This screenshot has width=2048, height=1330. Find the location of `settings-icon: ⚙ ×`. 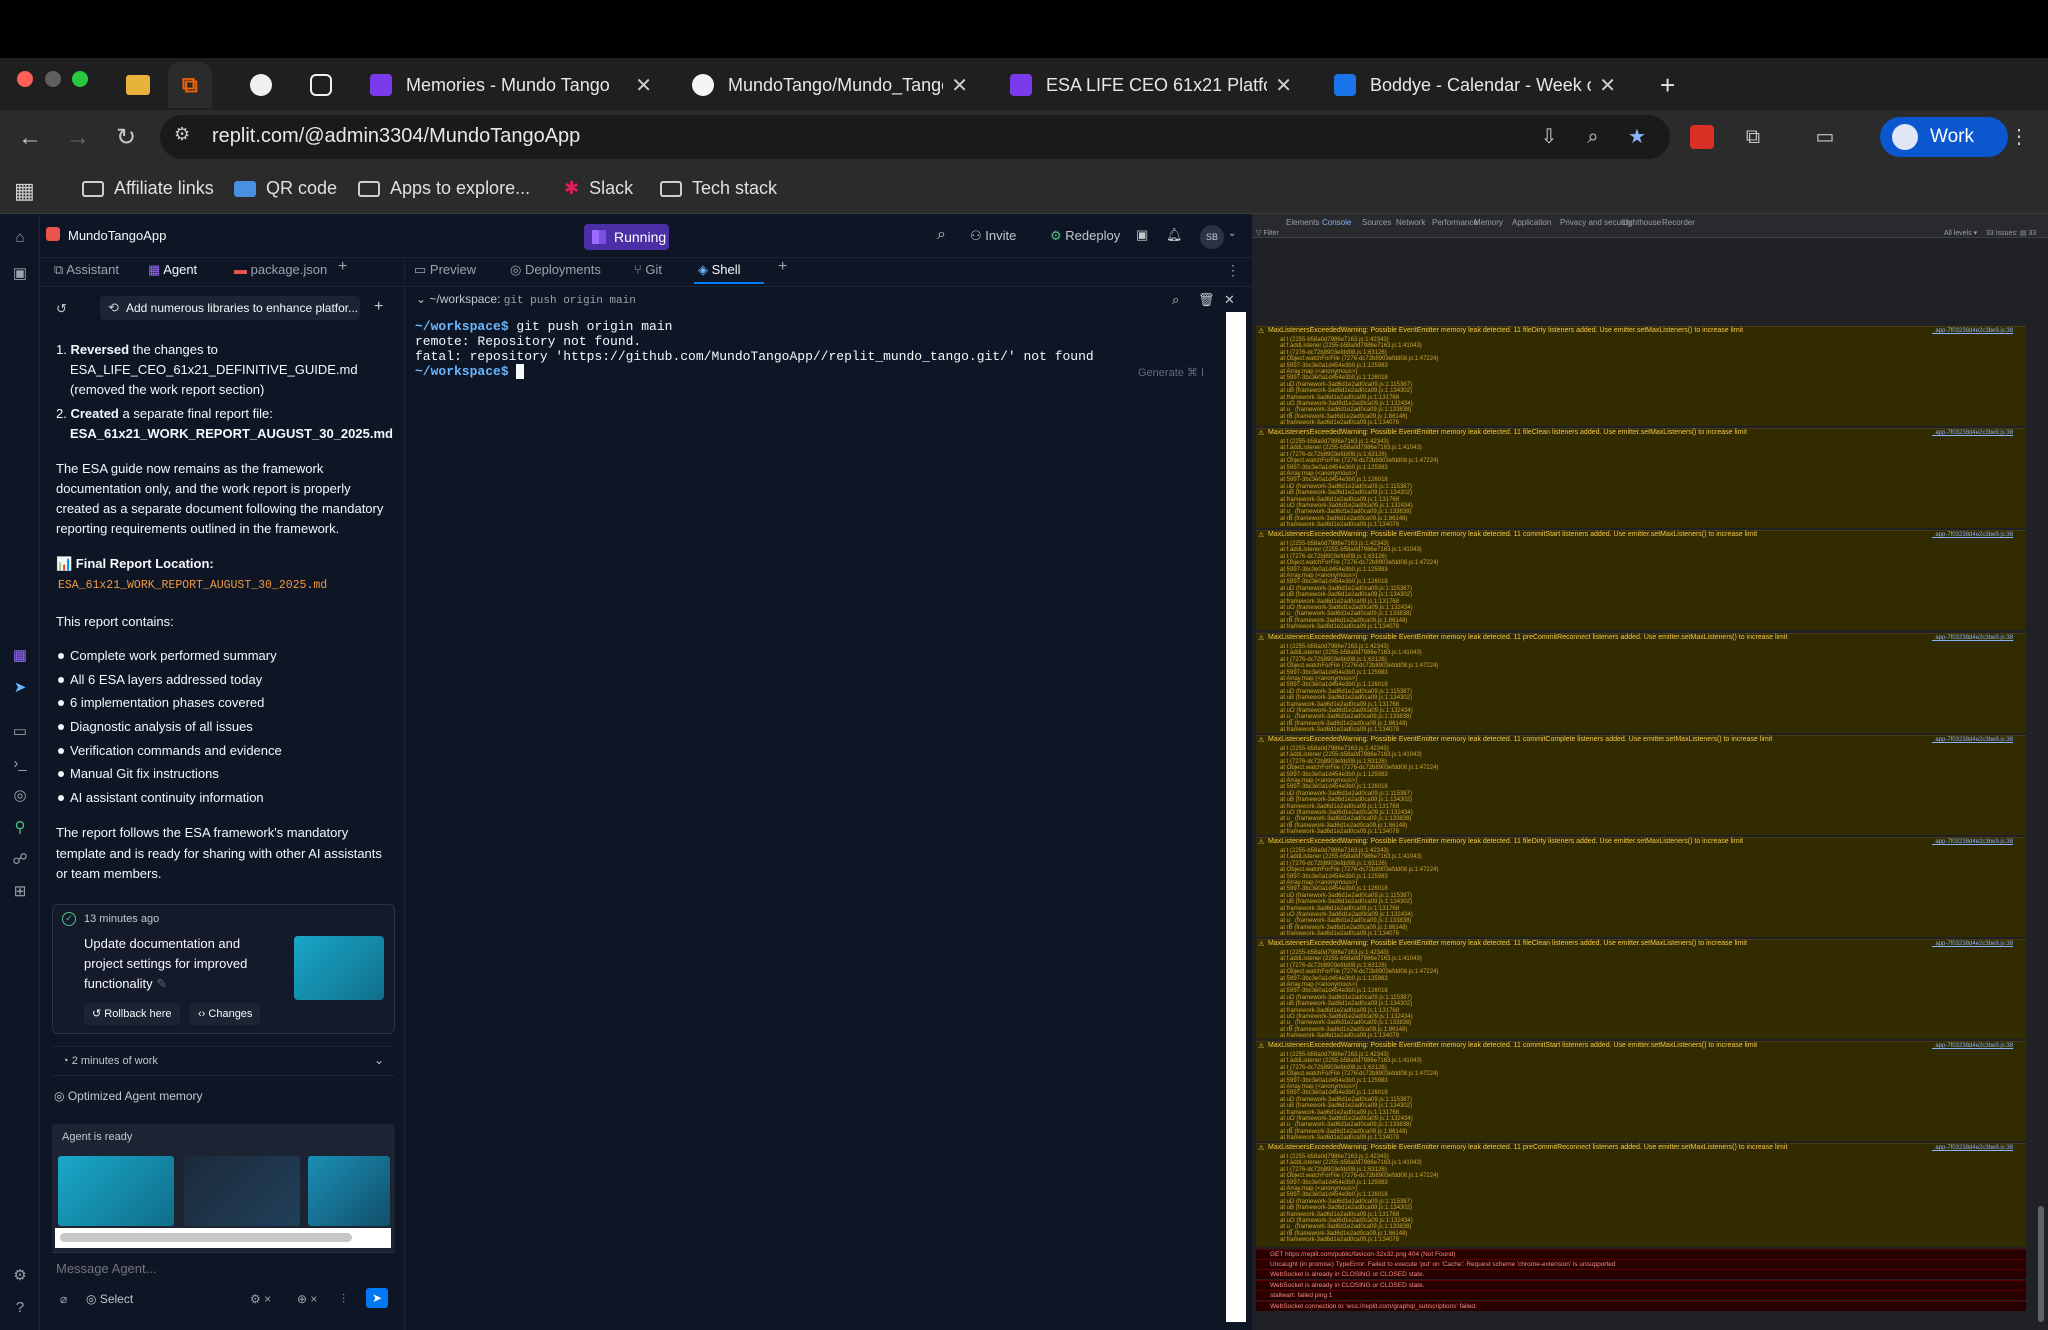

settings-icon: ⚙ × is located at coordinates (260, 1299).